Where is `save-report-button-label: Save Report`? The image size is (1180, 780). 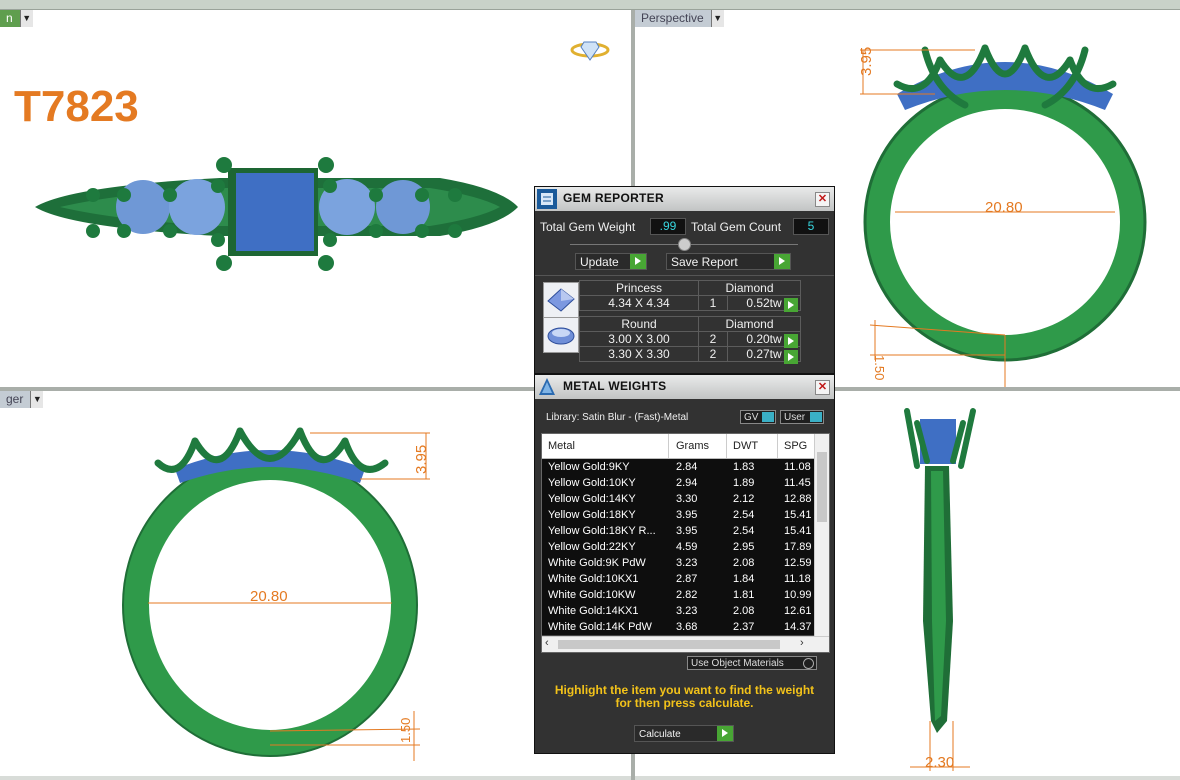
save-report-button-label: Save Report is located at coordinates (704, 262).